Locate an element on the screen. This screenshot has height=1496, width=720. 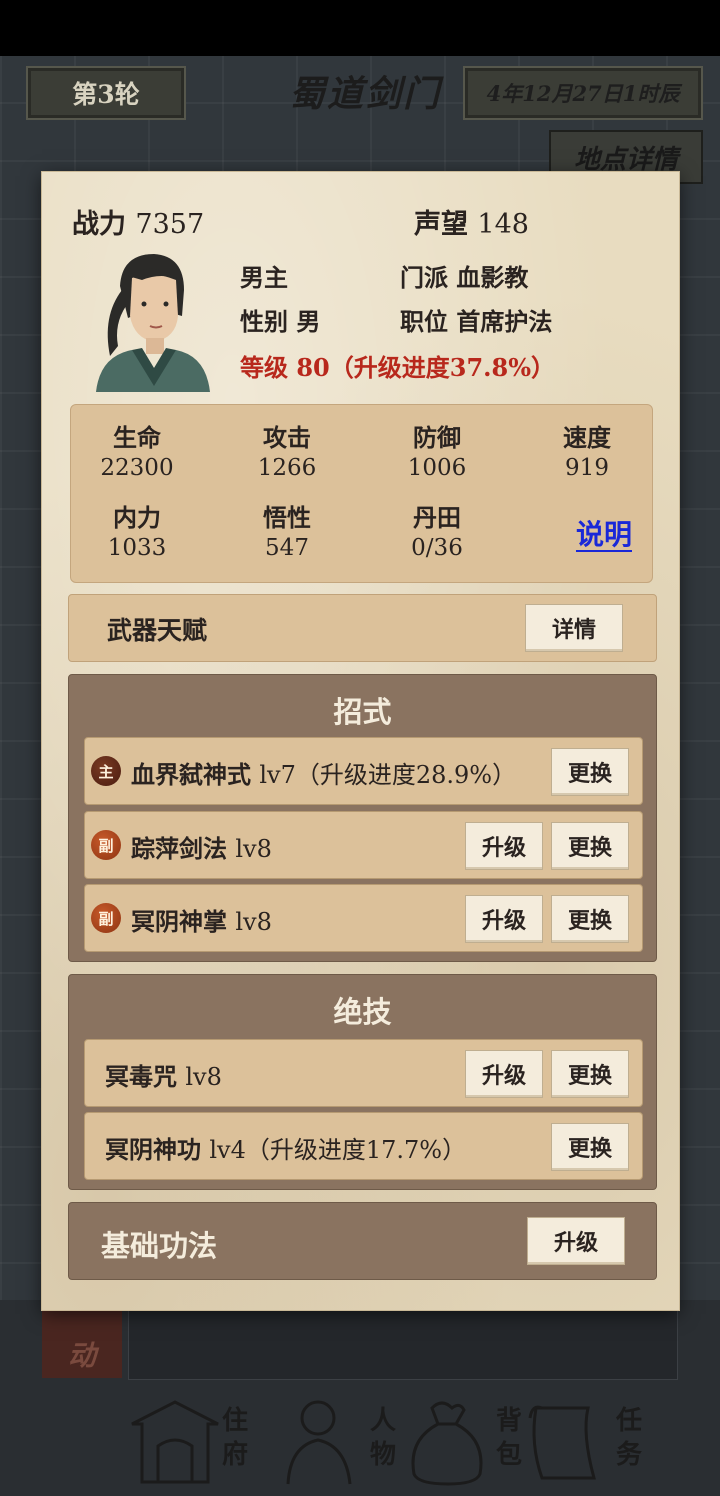
activity-tab: 动 is located at coordinates (82, 1342).